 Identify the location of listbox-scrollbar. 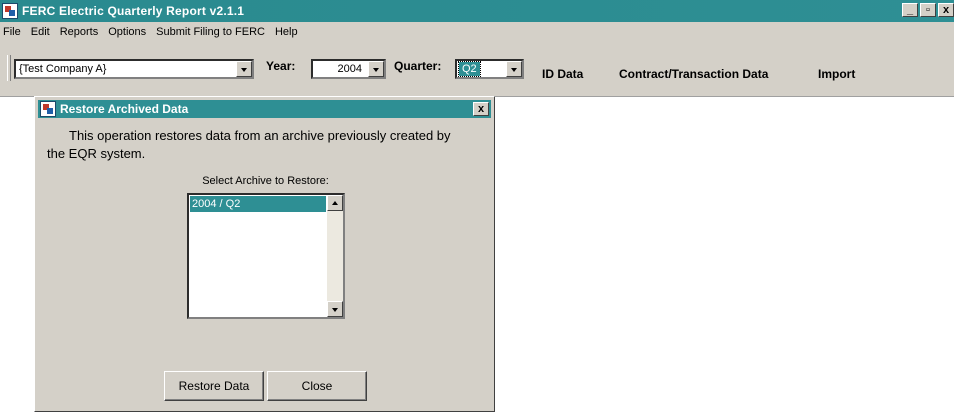
(335, 256).